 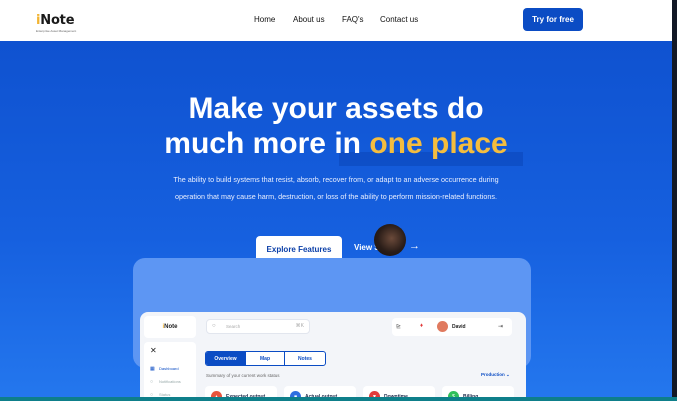 What do you see at coordinates (226, 358) in the screenshot?
I see `tab-overview: Overview` at bounding box center [226, 358].